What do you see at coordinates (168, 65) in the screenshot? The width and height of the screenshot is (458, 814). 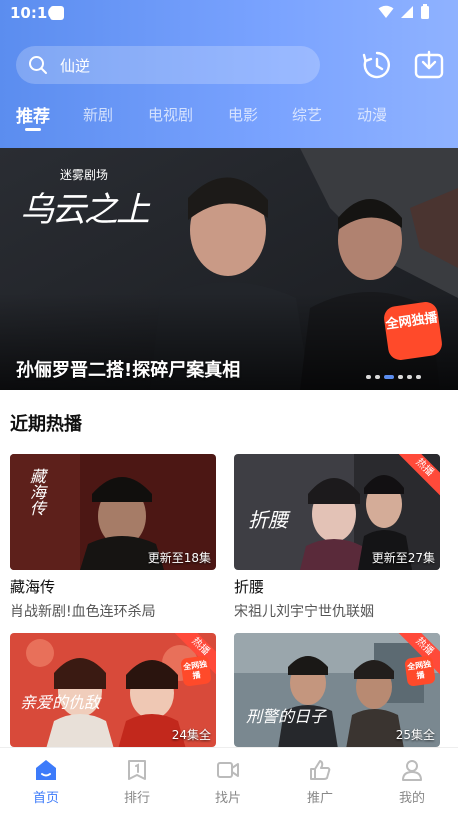 I see `search-input: 仙逆` at bounding box center [168, 65].